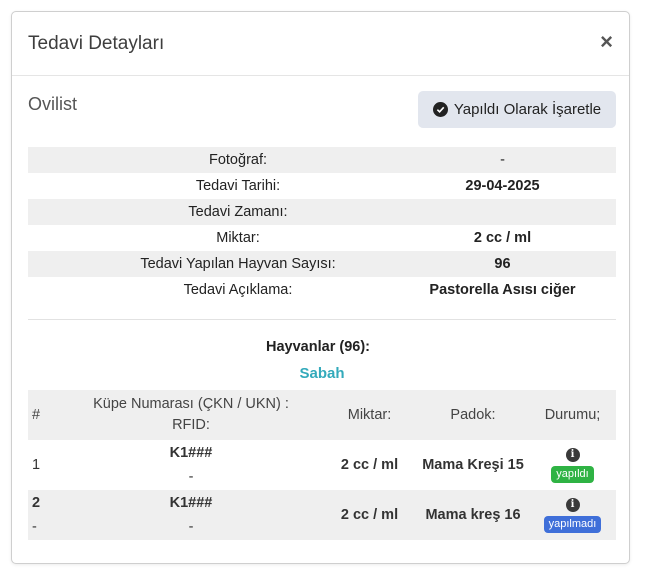 This screenshot has height=580, width=651. I want to click on detail-label: Tedavi Zamanı:, so click(238, 212).